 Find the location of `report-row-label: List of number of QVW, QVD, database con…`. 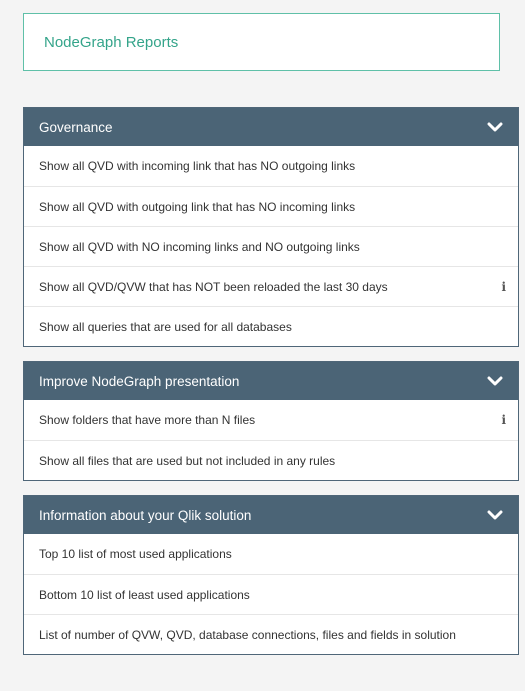

report-row-label: List of number of QVW, QVD, database con… is located at coordinates (247, 634).